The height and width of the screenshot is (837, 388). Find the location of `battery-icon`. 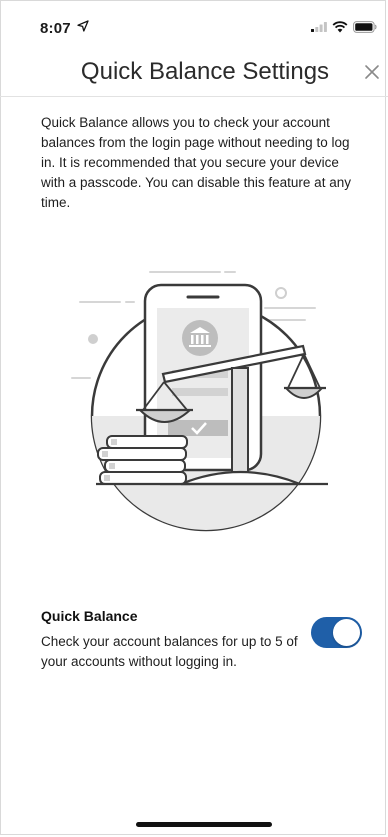

battery-icon is located at coordinates (365, 27).